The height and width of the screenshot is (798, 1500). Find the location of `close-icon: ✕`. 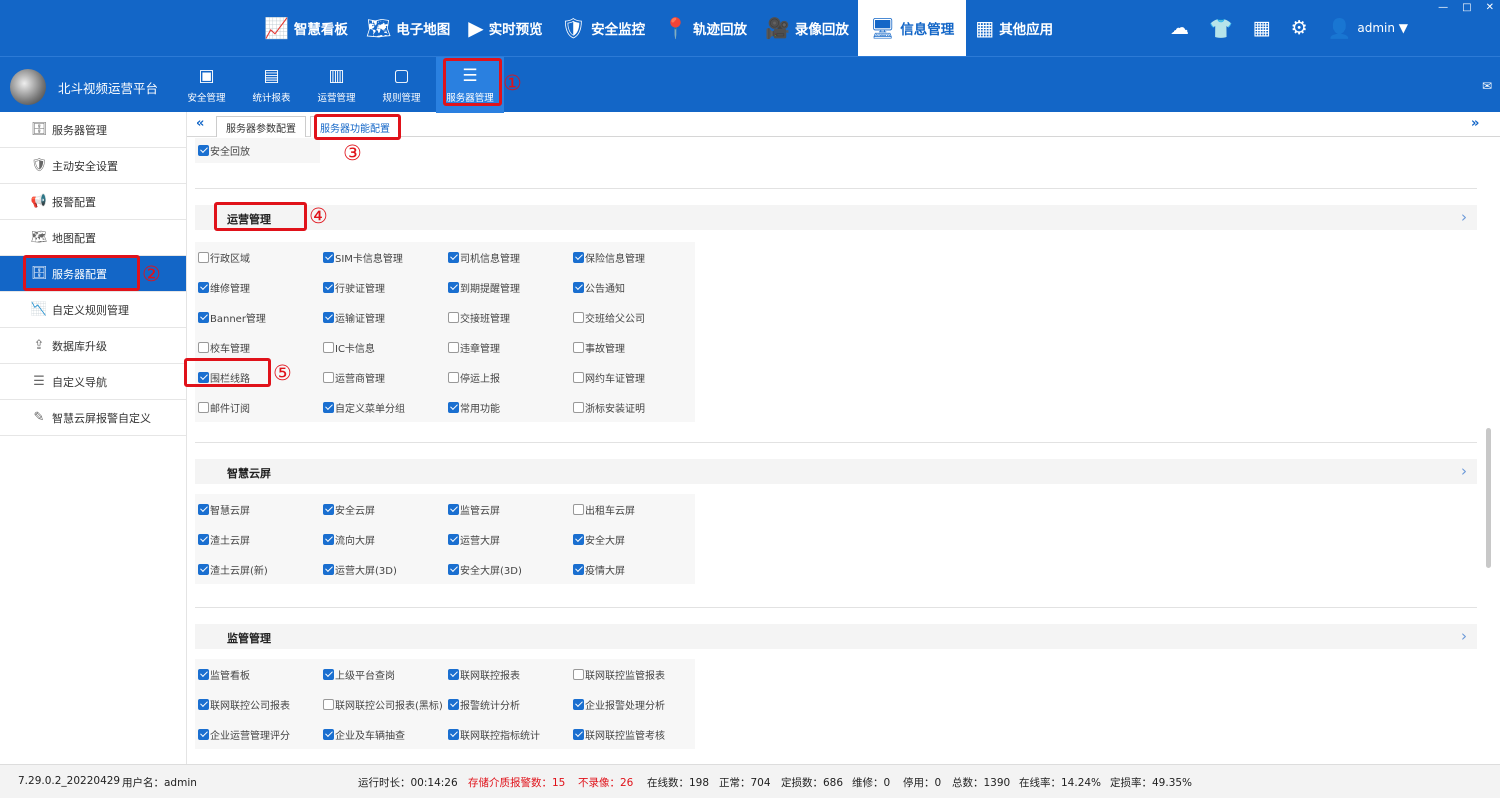

close-icon: ✕ is located at coordinates (1490, 7).